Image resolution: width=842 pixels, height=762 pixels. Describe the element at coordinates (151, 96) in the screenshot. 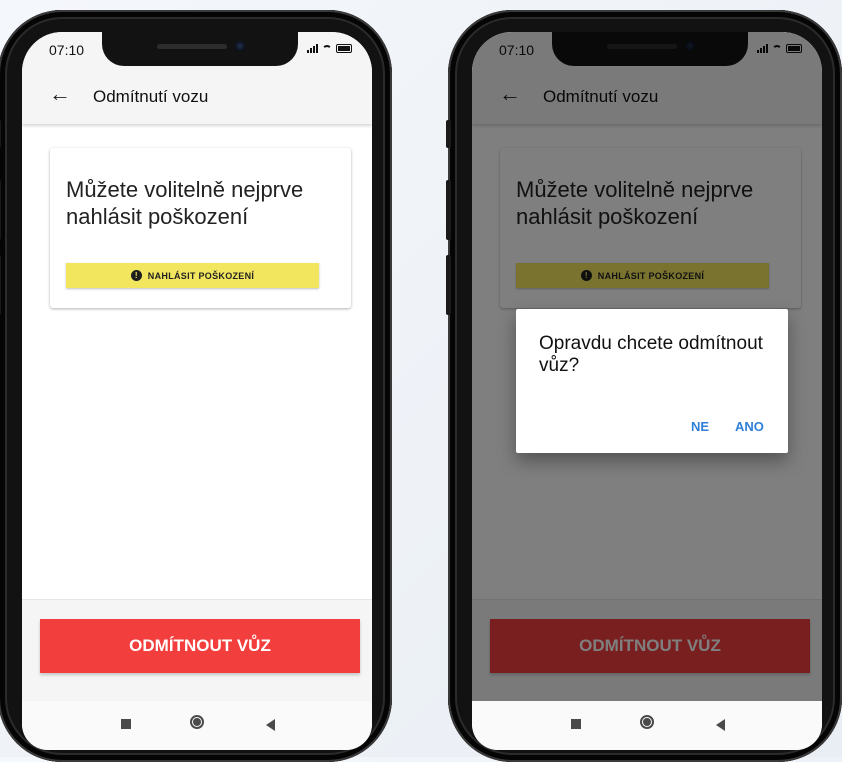

I see `page-title: Odmítnutí vozu` at that location.